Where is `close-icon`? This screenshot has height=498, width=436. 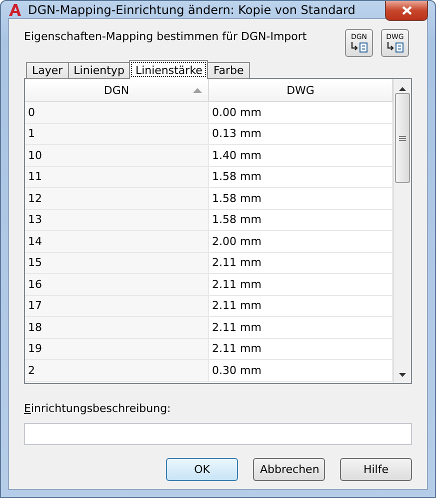 close-icon is located at coordinates (407, 10).